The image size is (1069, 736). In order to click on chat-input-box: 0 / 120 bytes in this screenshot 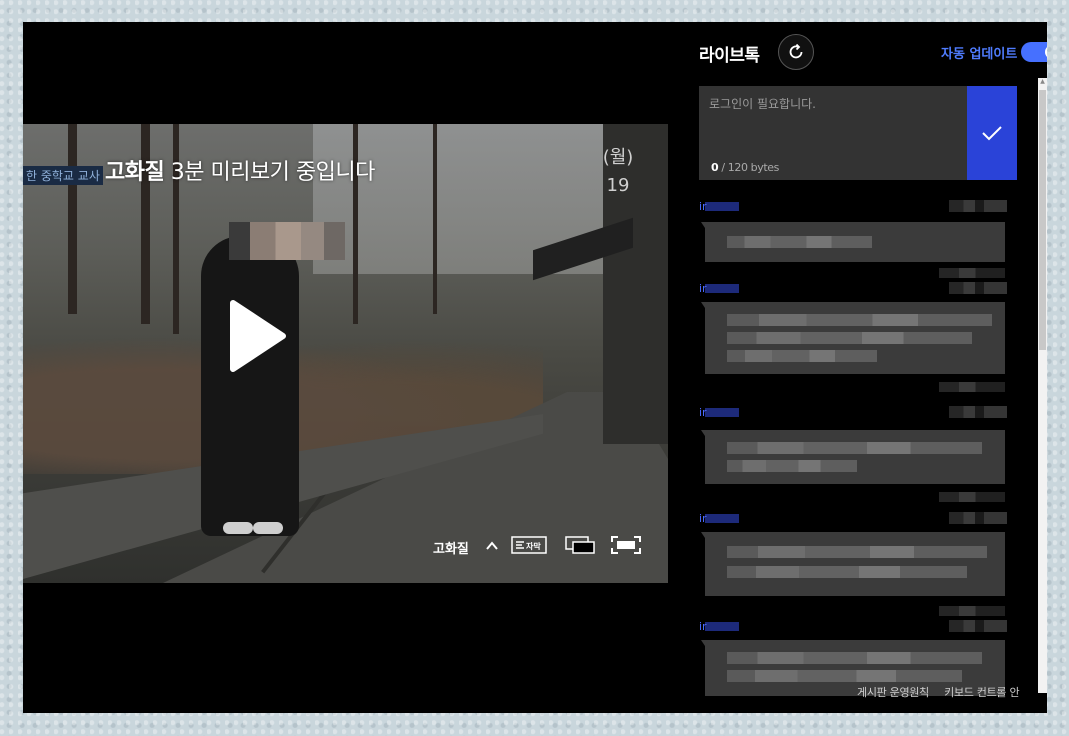, I will do `click(833, 133)`.